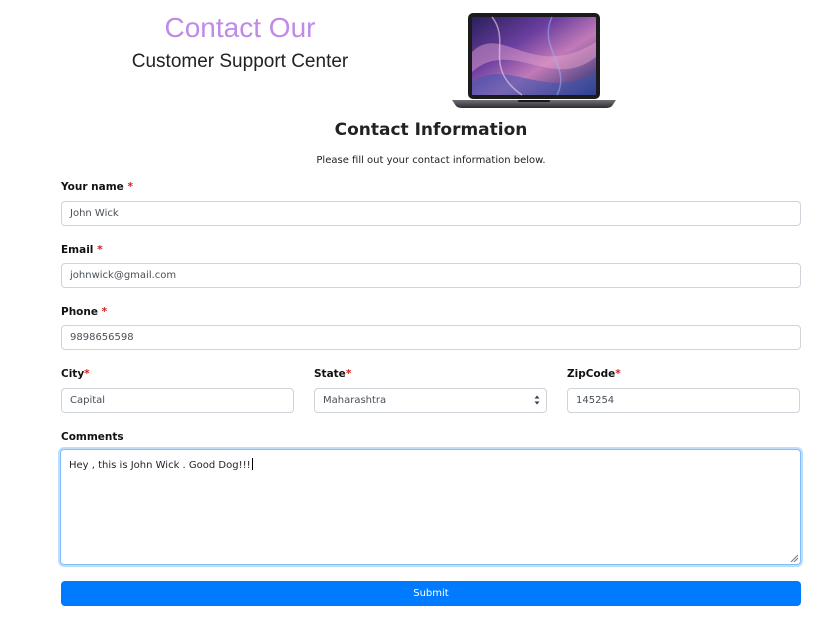 This screenshot has width=832, height=621. I want to click on state-label-text: State, so click(330, 374).